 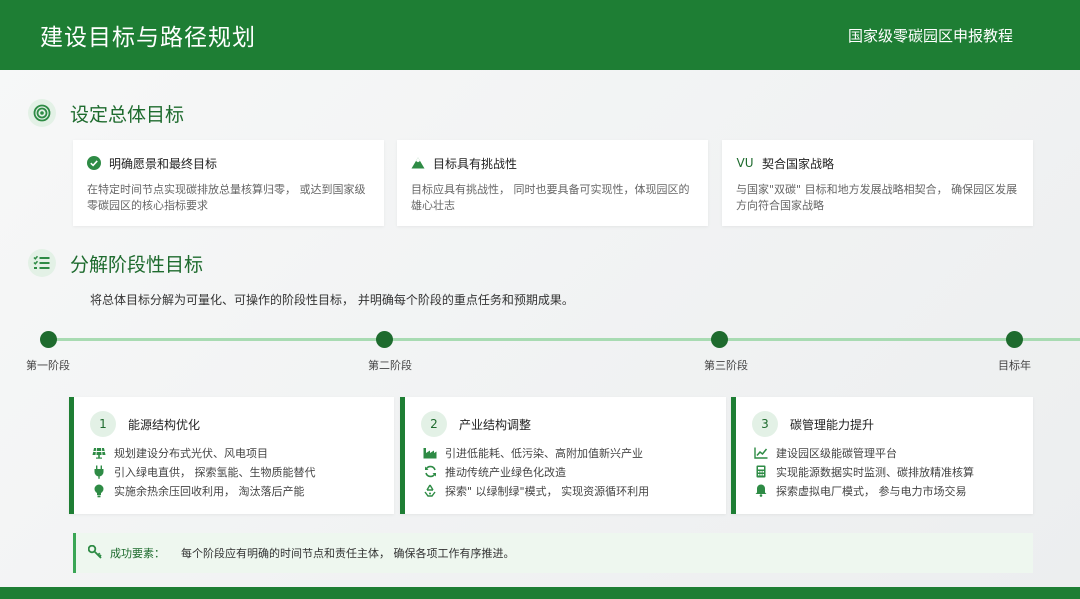 I want to click on list-item: 引入绿电直供， 探索氢能、生物质能替代, so click(x=243, y=471).